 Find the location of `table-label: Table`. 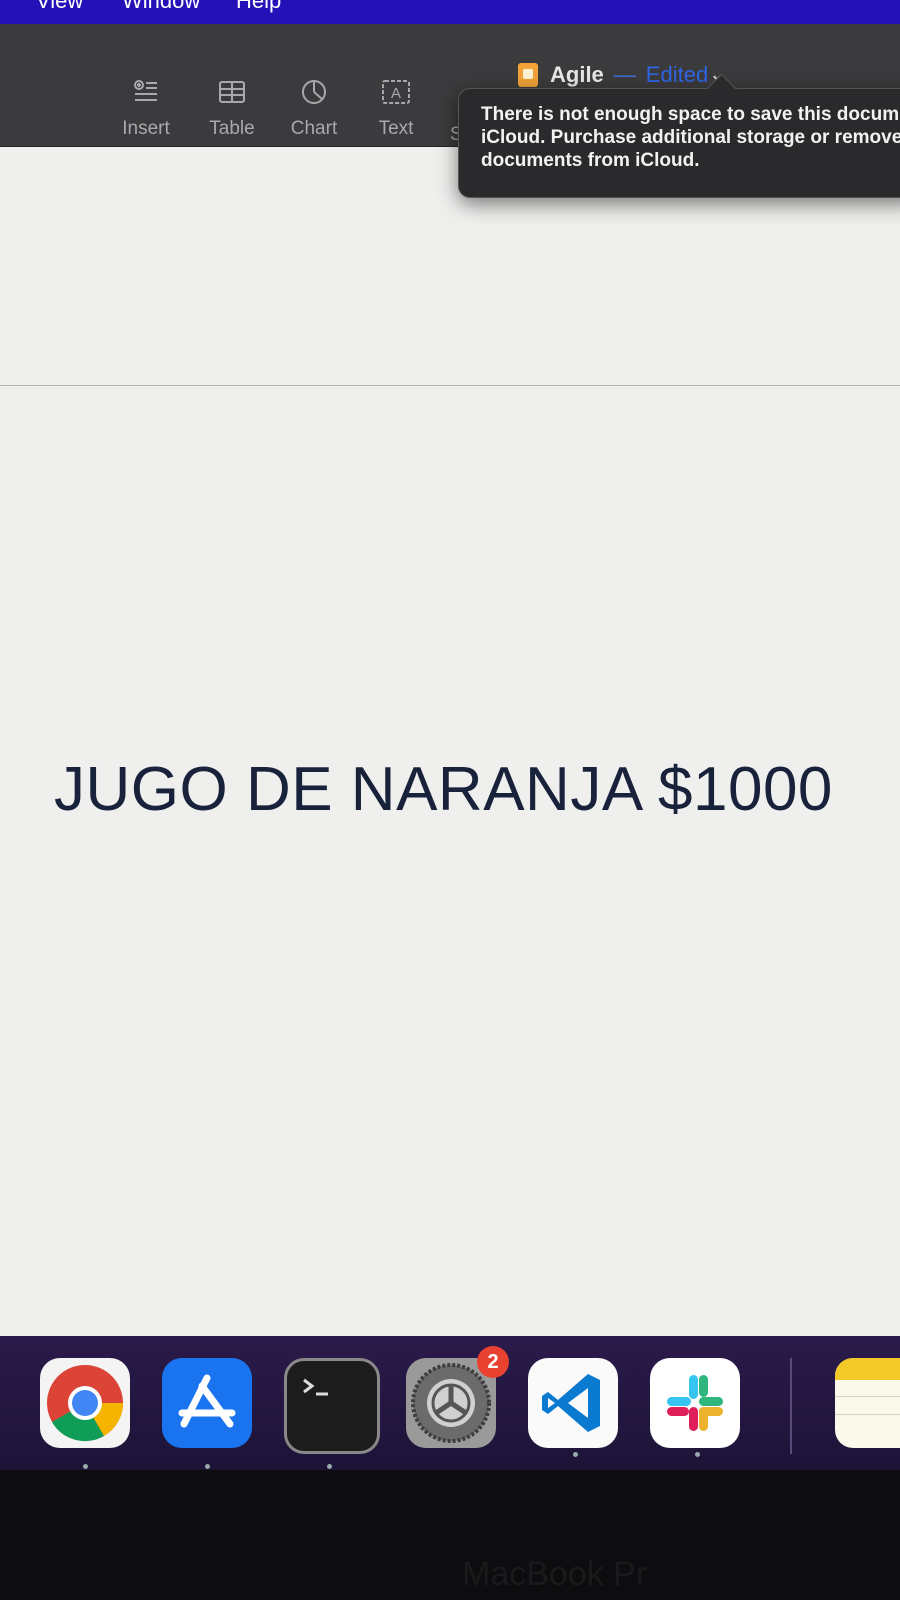

table-label: Table is located at coordinates (232, 128).